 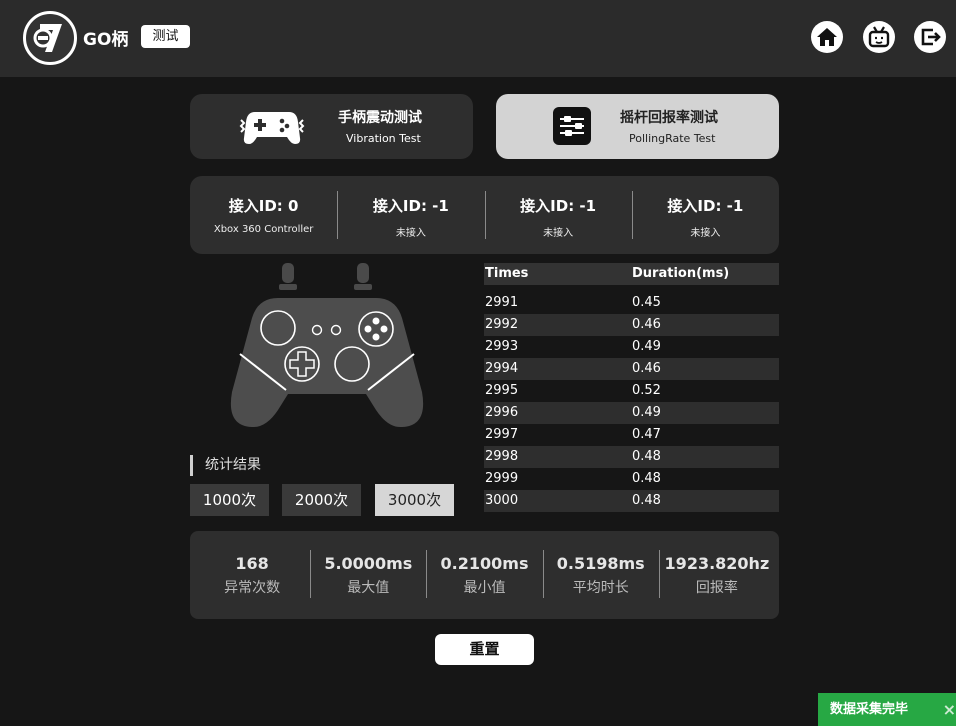 I want to click on table-row: 2995 0.52, so click(x=631, y=391).